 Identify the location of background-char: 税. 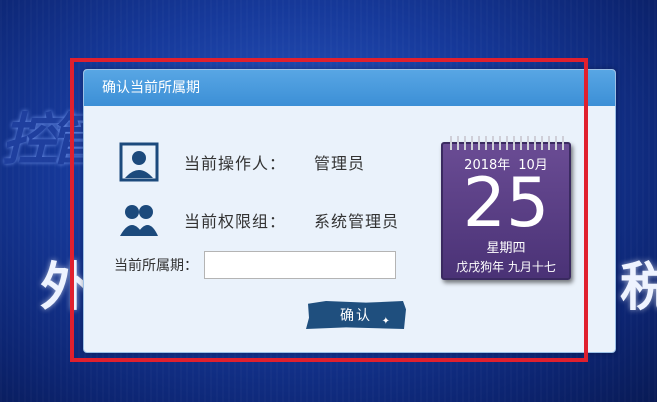
(638, 288).